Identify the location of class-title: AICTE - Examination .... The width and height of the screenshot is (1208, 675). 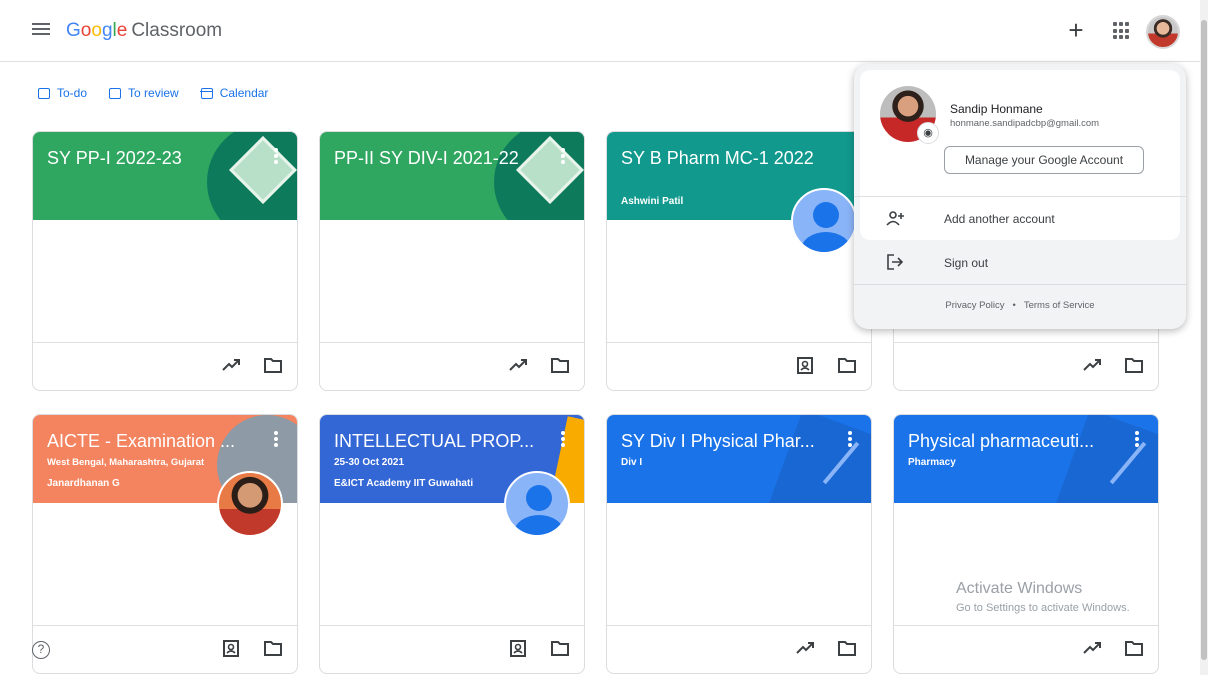
(152, 441).